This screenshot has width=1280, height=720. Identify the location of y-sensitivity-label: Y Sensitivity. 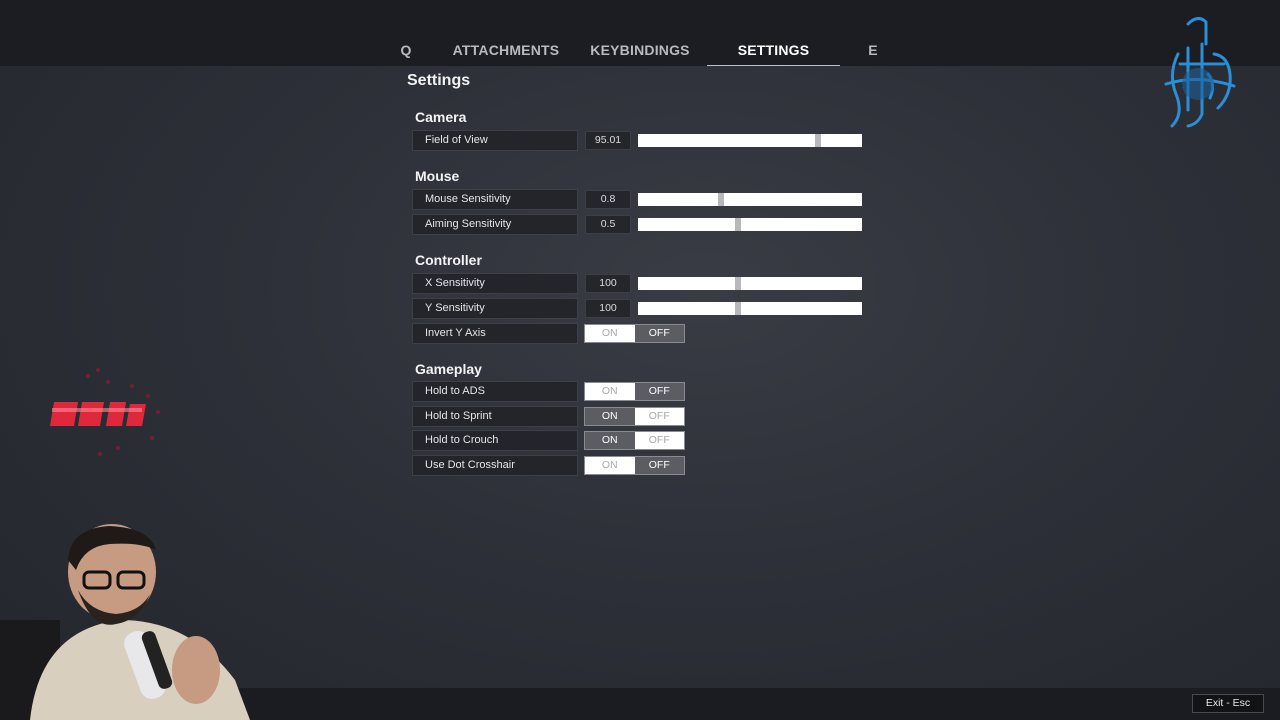
(495, 308).